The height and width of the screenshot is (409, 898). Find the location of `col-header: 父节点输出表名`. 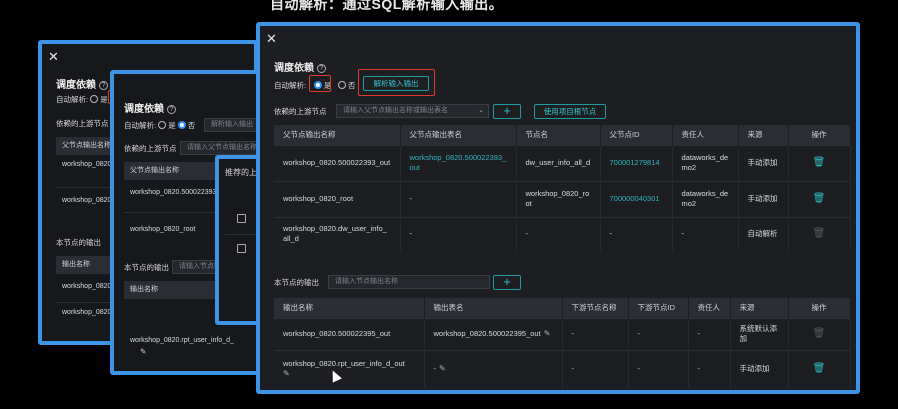

col-header: 父节点输出表名 is located at coordinates (458, 135).